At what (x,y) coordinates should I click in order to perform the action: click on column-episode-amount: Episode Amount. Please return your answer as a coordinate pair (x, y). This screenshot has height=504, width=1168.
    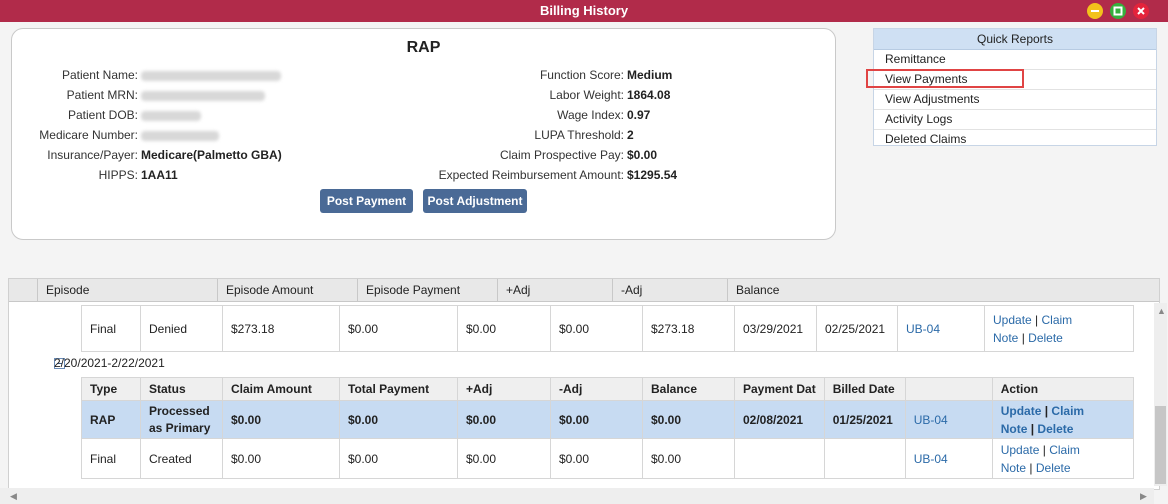
    Looking at the image, I should click on (287, 290).